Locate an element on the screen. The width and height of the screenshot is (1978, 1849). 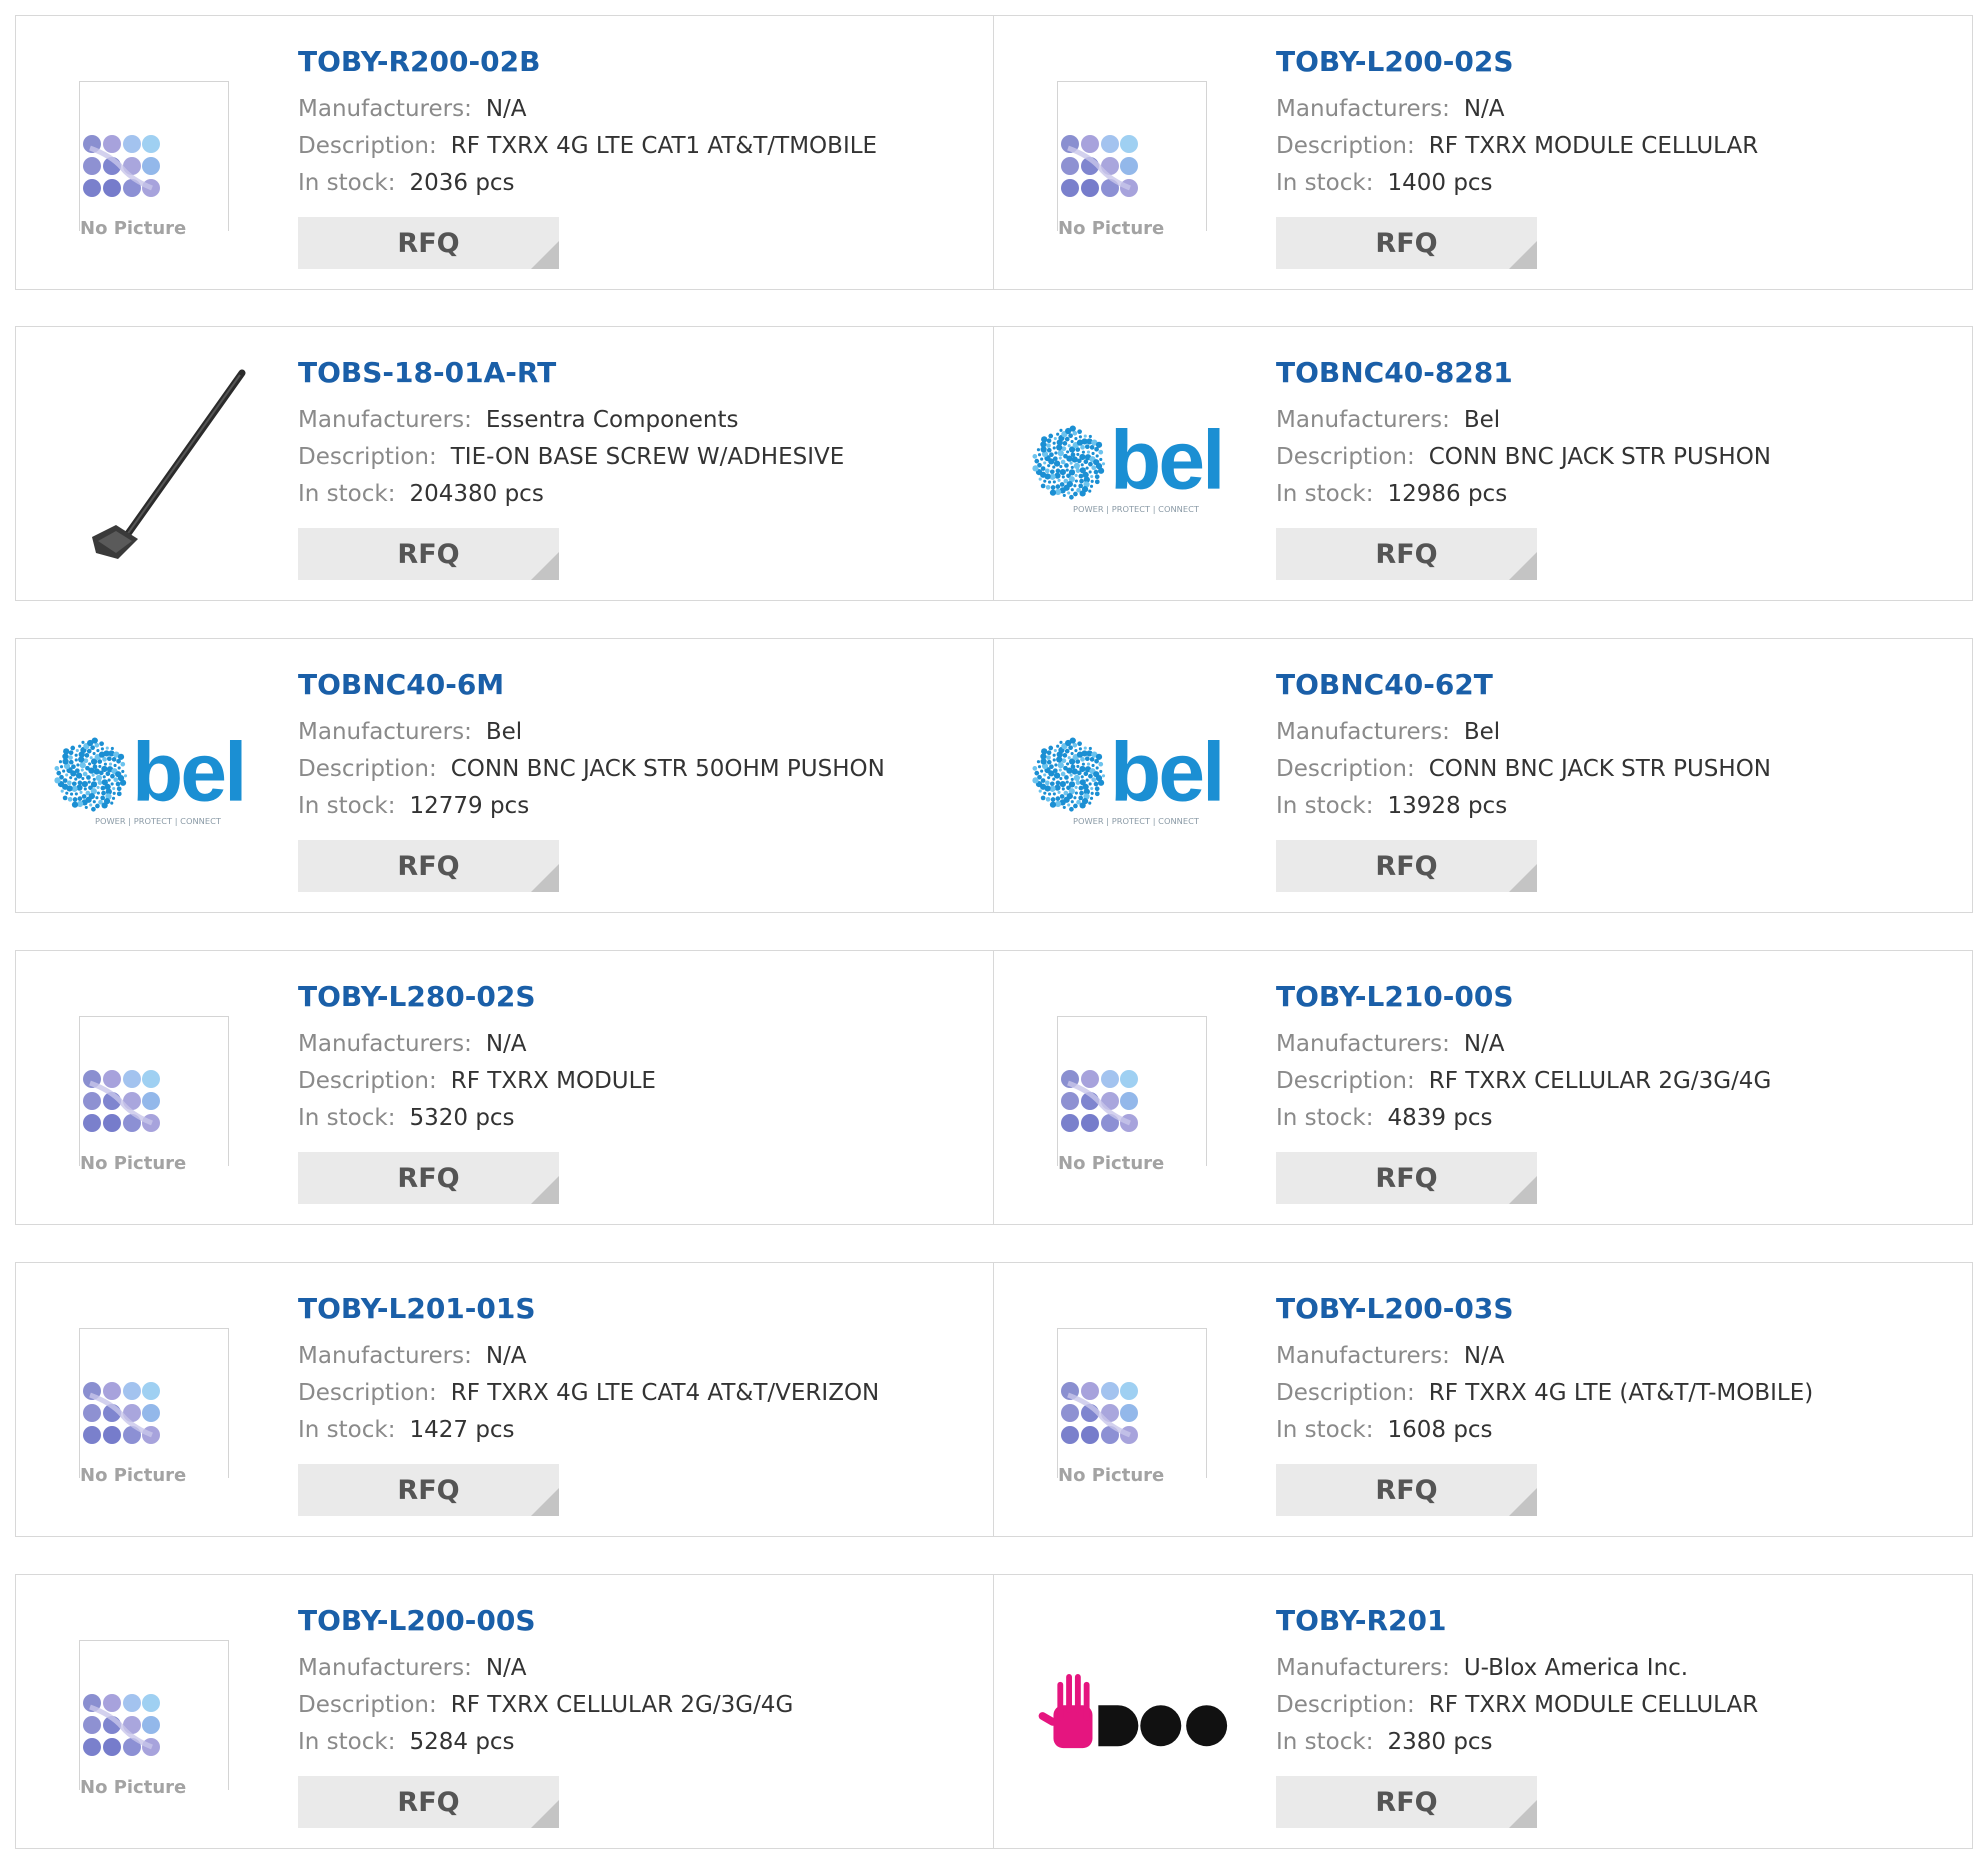
part-number-link: TOBY-L200-03S is located at coordinates (1614, 1309).